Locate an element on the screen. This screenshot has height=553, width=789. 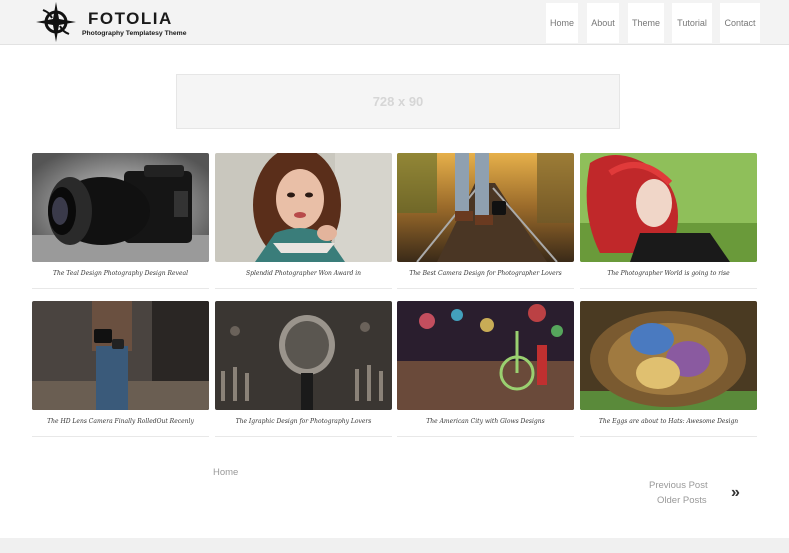
nav-tutorial: Tutorial is located at coordinates (692, 23).